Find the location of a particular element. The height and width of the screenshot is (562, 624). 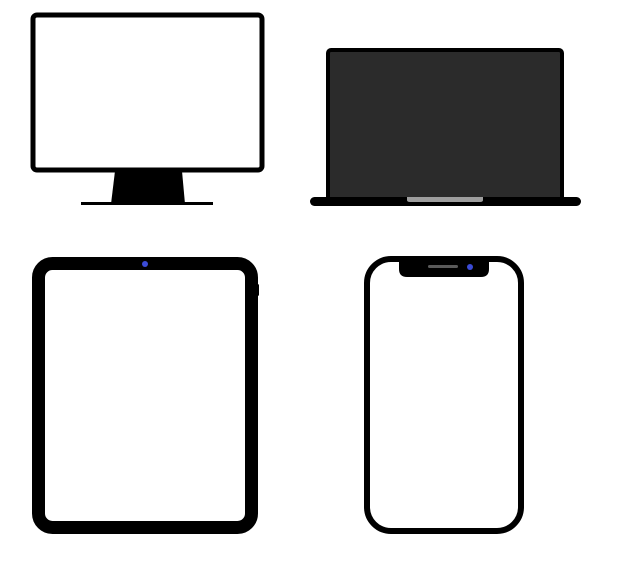

monitor-stand is located at coordinates (148, 187).